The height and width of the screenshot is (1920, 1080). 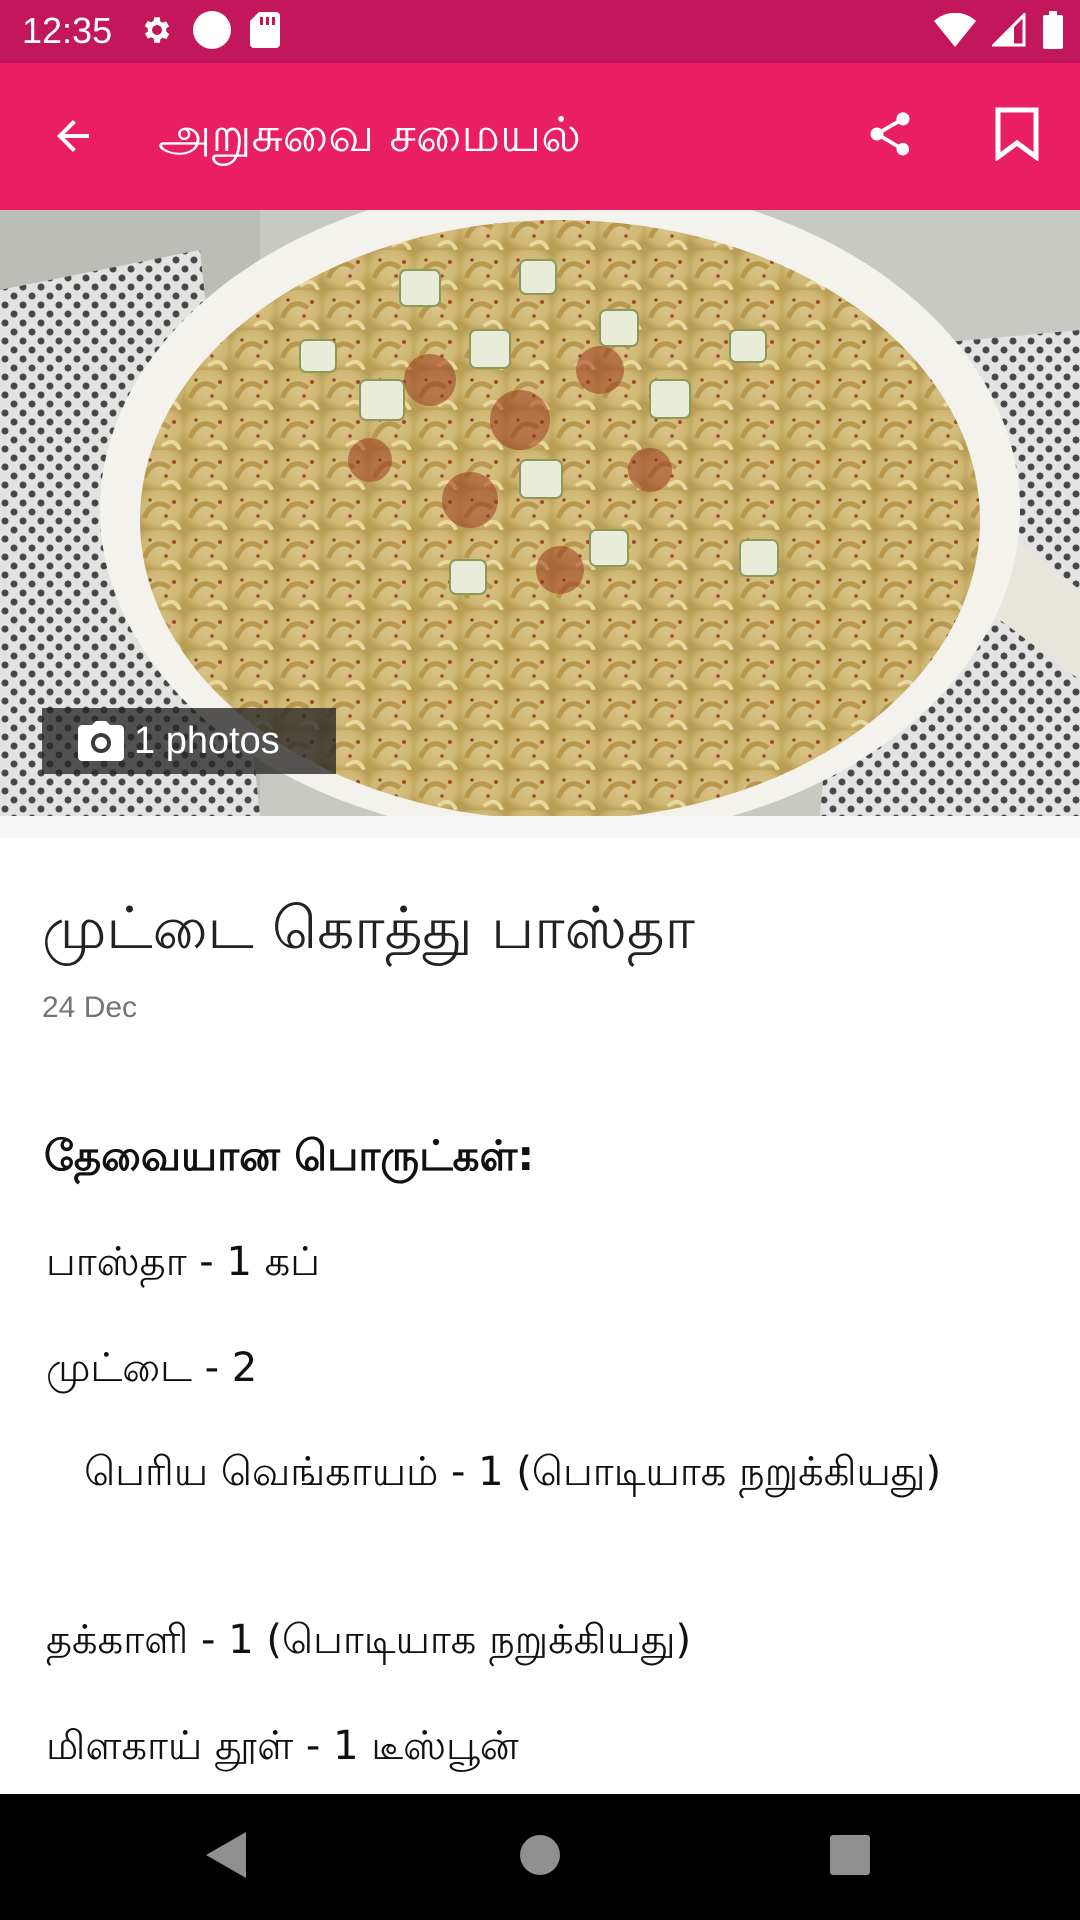 I want to click on app-bar: அறுசுவை சமையல், so click(x=540, y=136).